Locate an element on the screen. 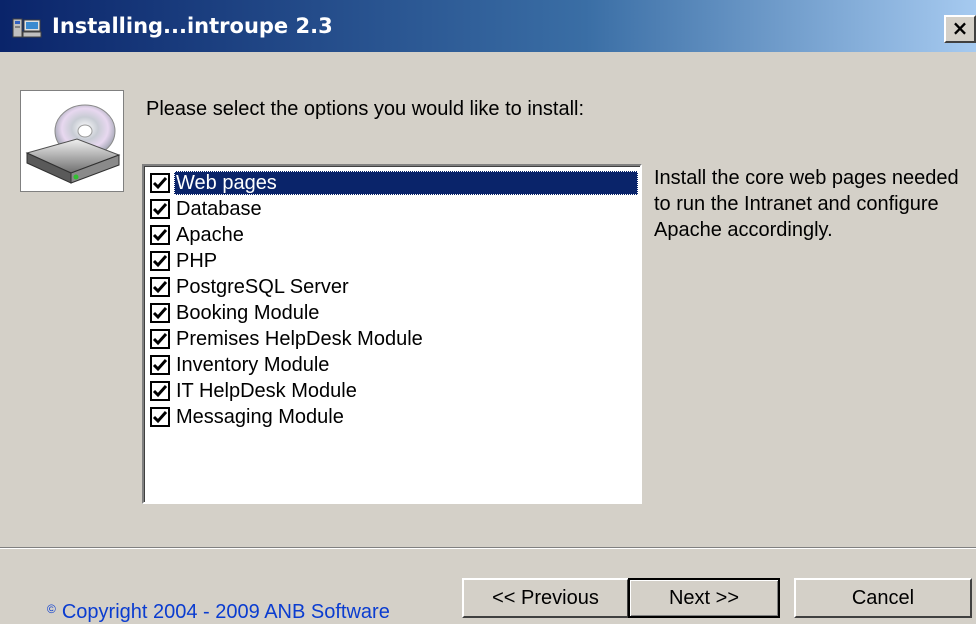  apache-checkbox is located at coordinates (160, 235).